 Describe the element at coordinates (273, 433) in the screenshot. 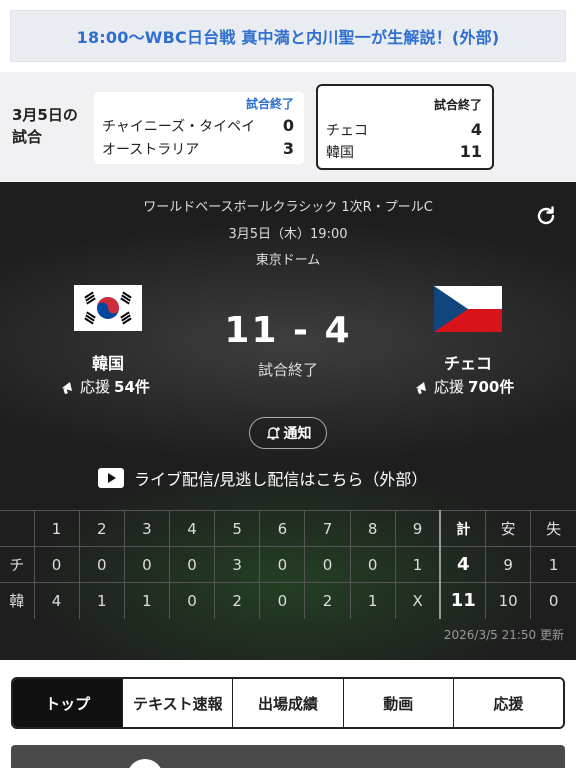

I see `bell-plus-icon` at that location.